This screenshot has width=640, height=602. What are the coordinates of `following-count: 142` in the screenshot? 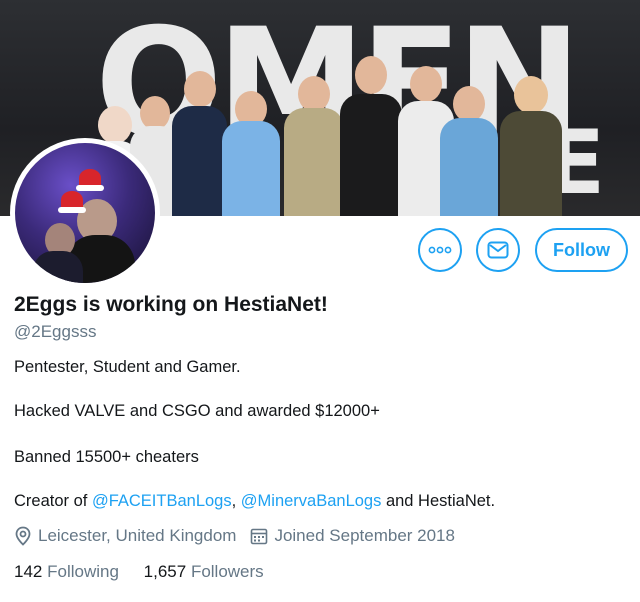 It's located at (28, 571).